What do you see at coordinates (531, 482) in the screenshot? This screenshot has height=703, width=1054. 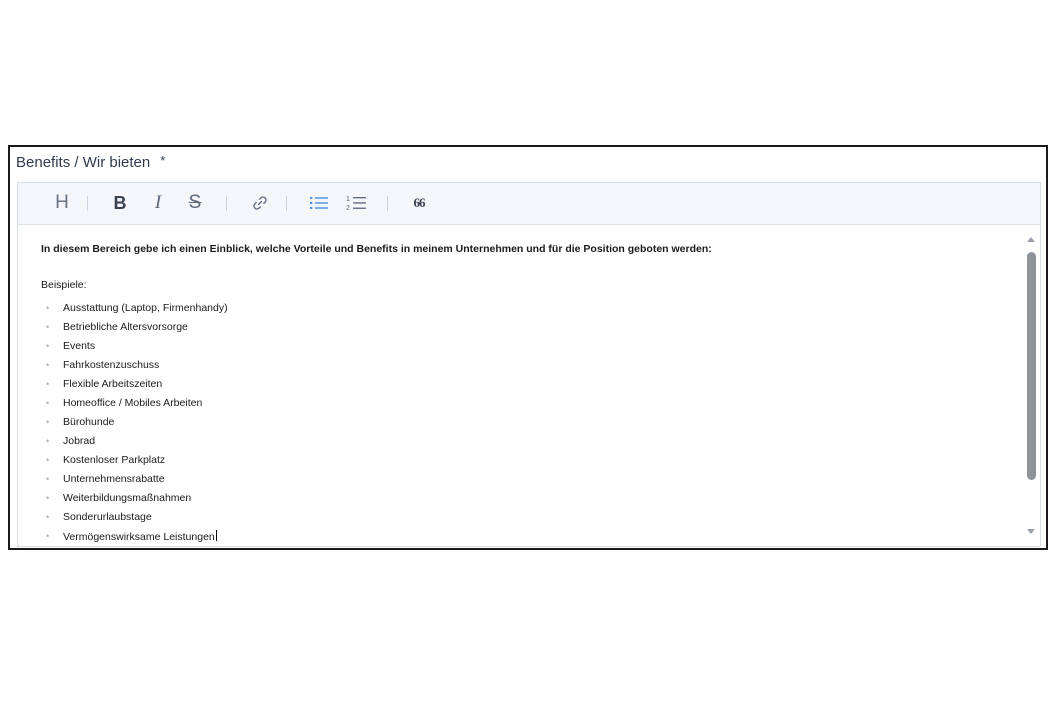 I see `list-item: Unternehmensrabatte` at bounding box center [531, 482].